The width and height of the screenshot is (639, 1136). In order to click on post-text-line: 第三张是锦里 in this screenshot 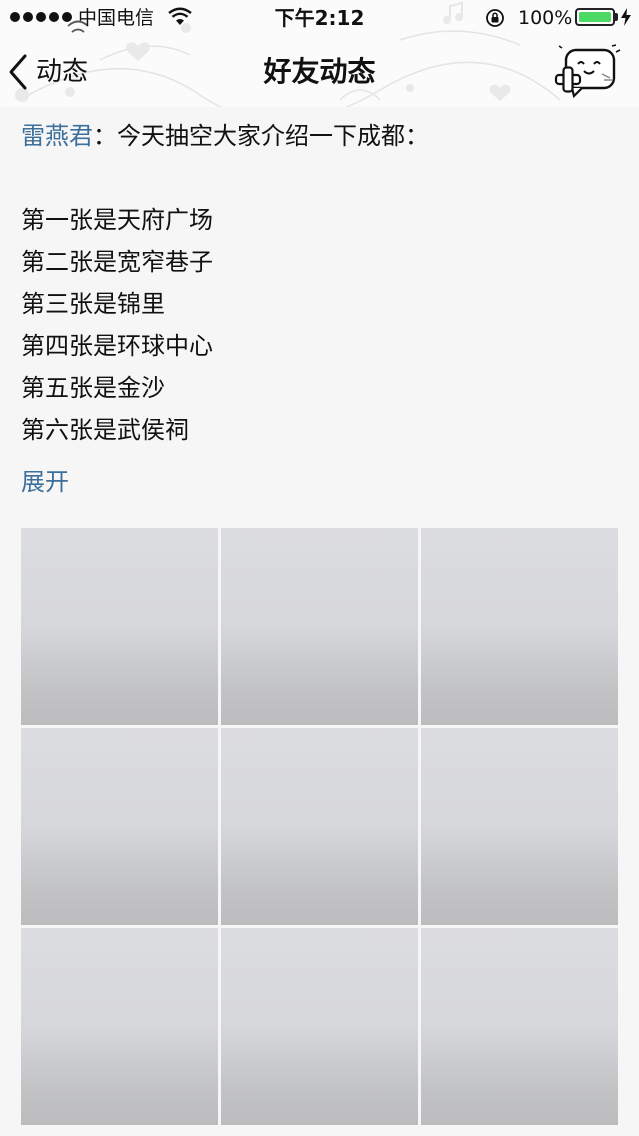, I will do `click(93, 304)`.